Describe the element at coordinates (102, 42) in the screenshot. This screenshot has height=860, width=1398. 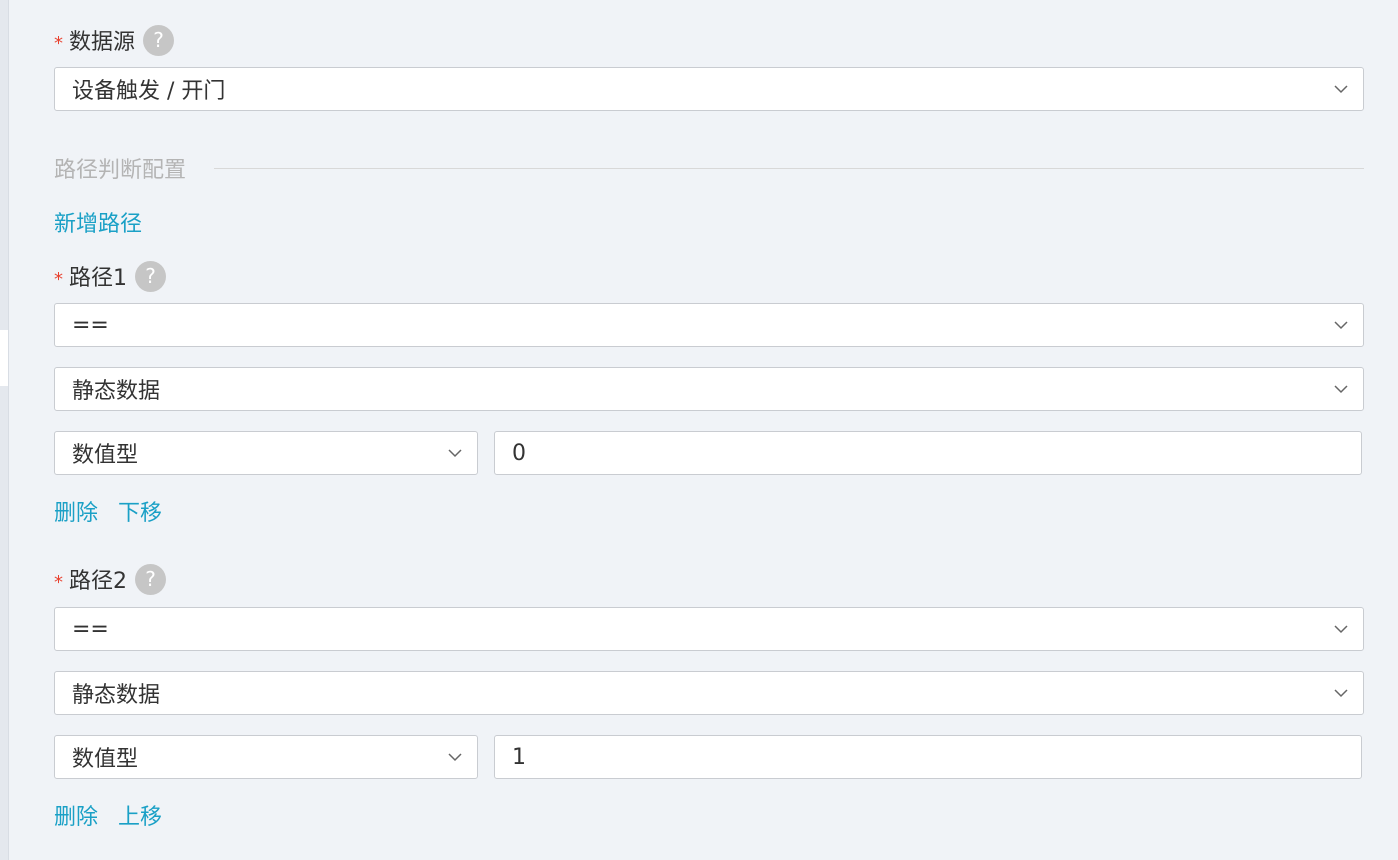
I see `data-source-label: 数据源` at that location.